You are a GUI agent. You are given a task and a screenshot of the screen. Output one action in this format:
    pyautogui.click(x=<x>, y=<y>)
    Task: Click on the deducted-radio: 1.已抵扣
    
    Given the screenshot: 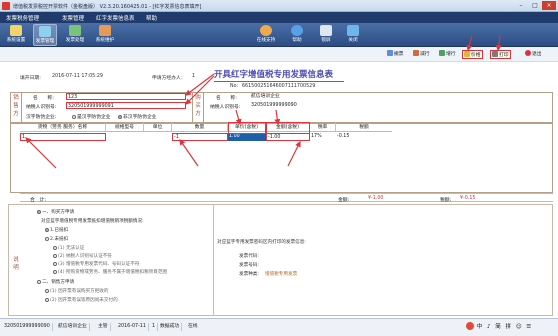 What is the action you would take?
    pyautogui.click(x=56, y=230)
    